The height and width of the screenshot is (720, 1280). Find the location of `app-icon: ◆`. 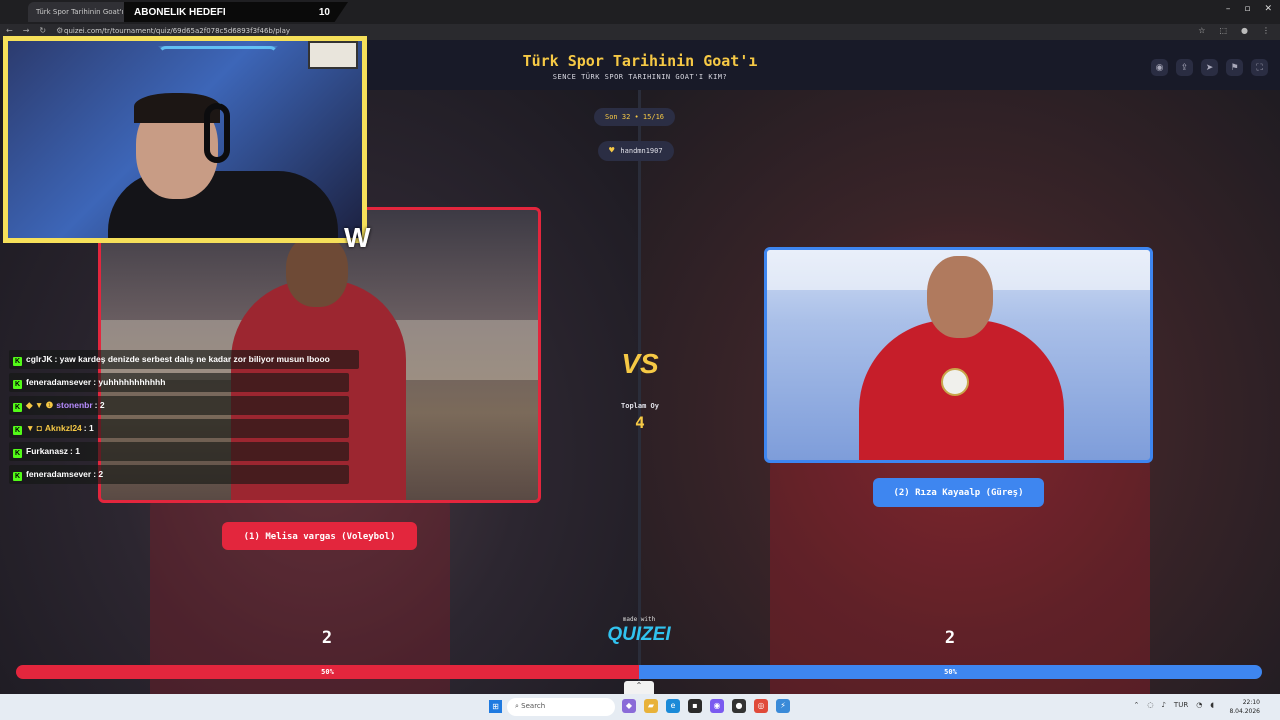

app-icon: ◆ is located at coordinates (629, 706).